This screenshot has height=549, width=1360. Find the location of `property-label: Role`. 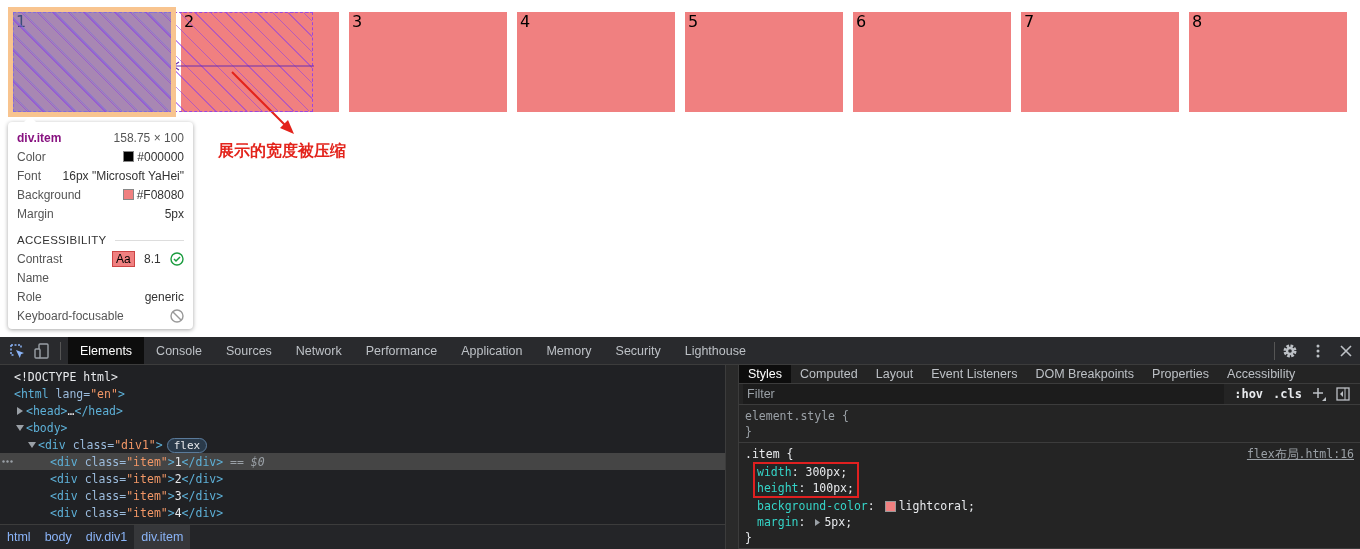

property-label: Role is located at coordinates (29, 296).